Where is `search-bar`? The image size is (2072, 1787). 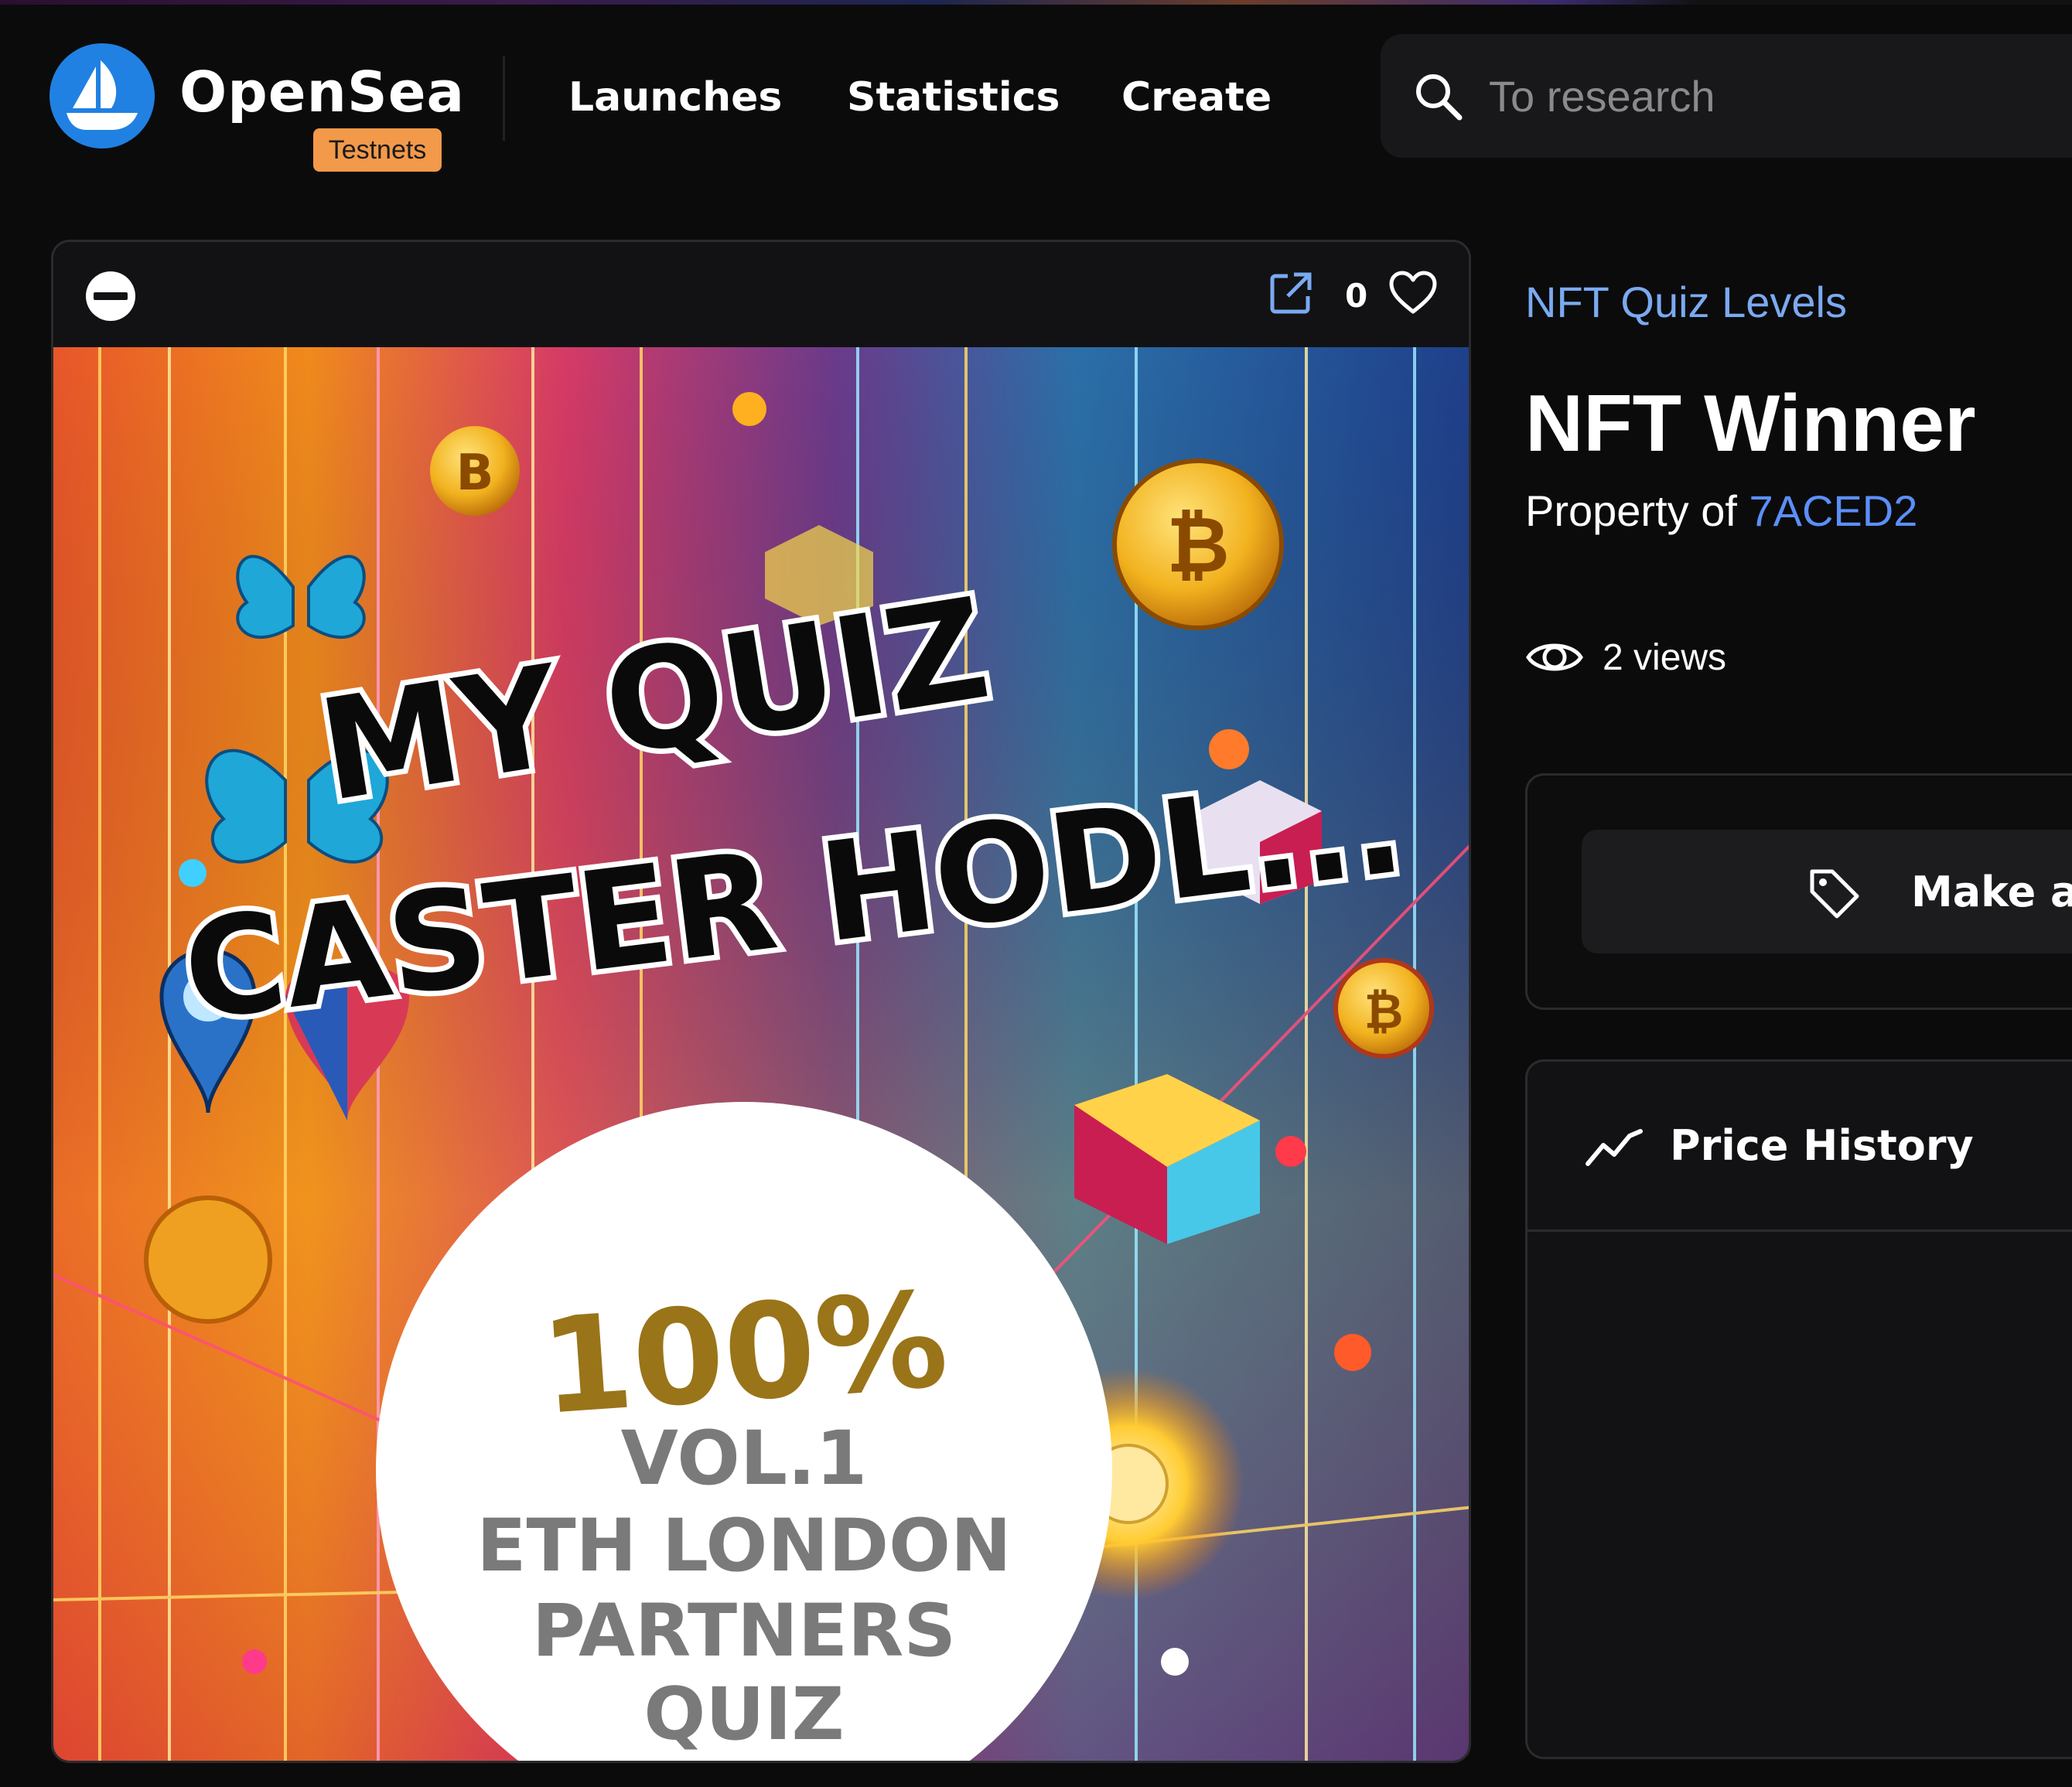
search-bar is located at coordinates (1726, 96).